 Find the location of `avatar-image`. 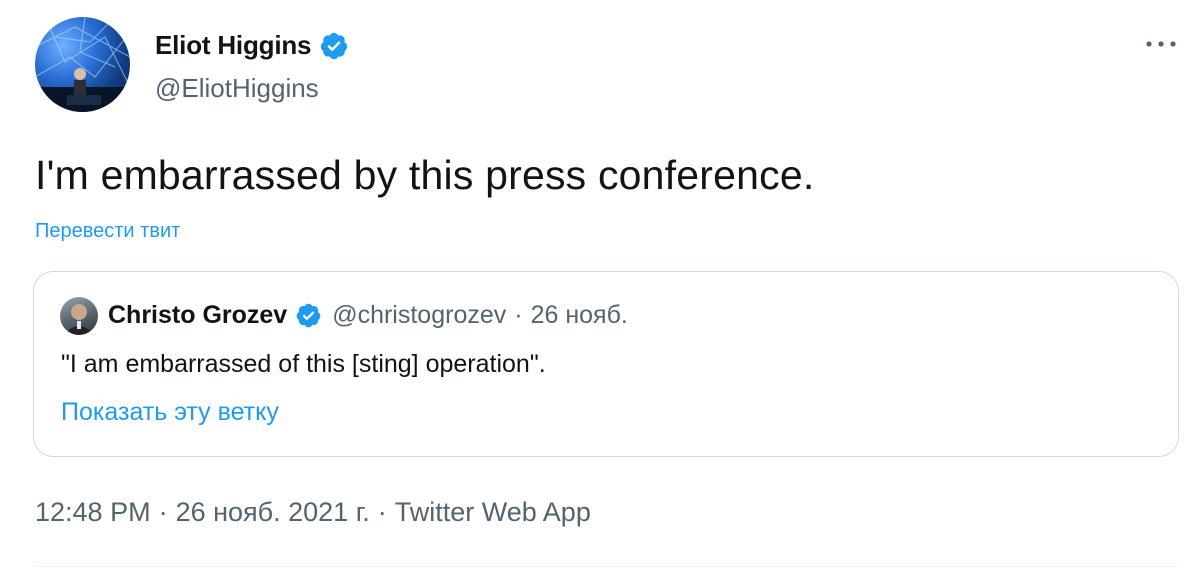

avatar-image is located at coordinates (82, 64).